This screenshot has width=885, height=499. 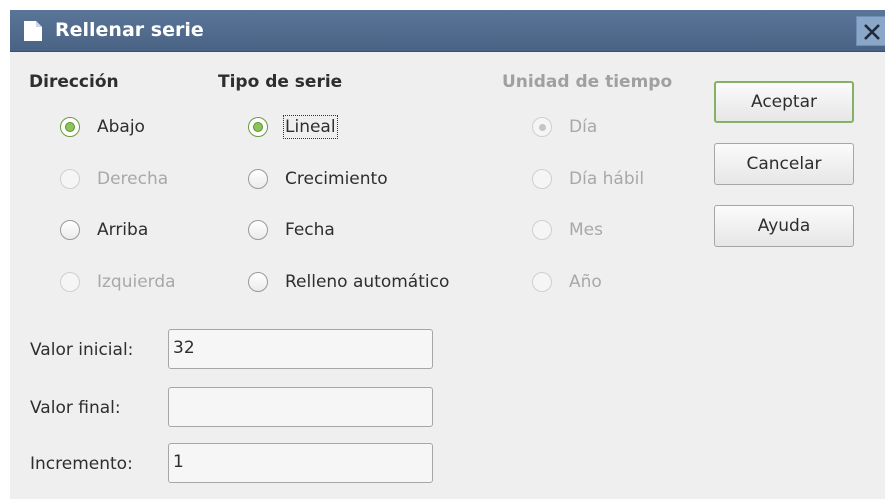 I want to click on radio-day: Día, so click(x=564, y=127).